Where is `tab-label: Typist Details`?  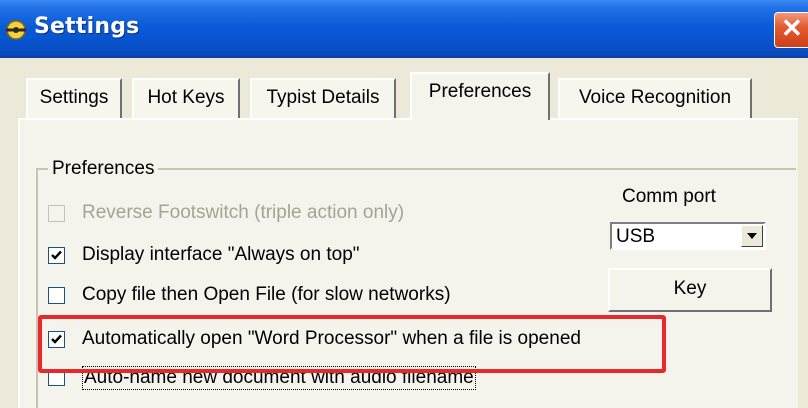
tab-label: Typist Details is located at coordinates (323, 97).